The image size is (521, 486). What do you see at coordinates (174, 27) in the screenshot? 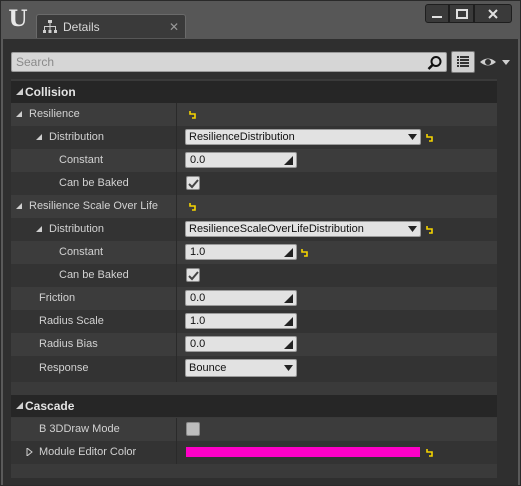
I see `tab-close-icon: ✕` at bounding box center [174, 27].